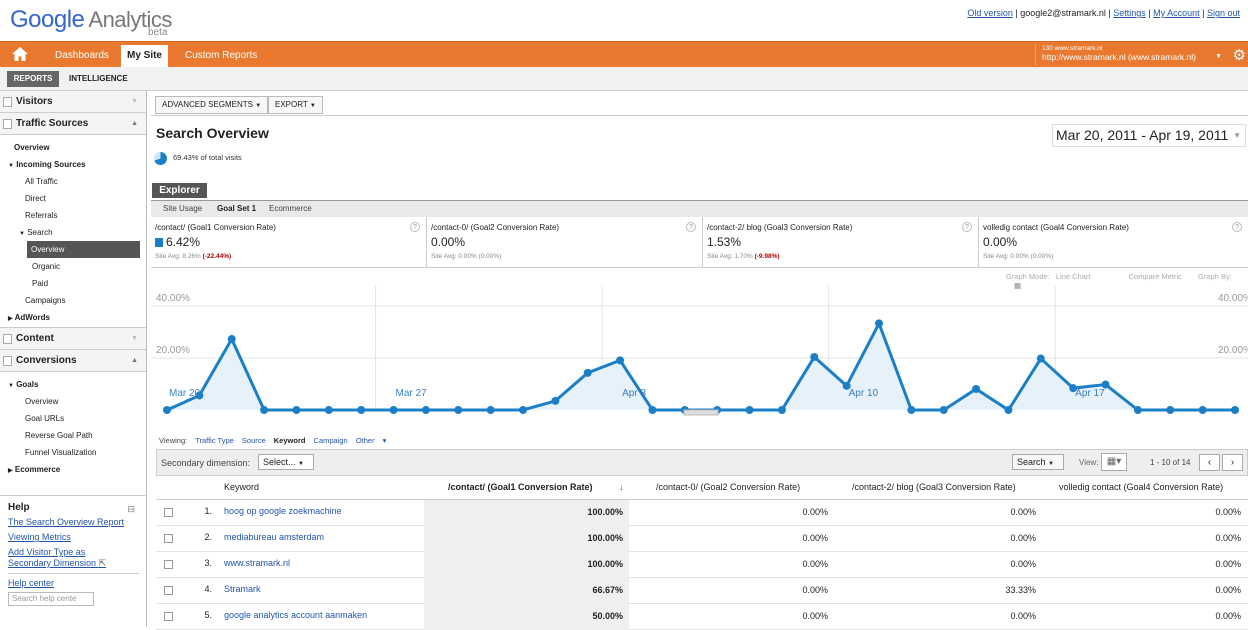 This screenshot has width=1248, height=630. What do you see at coordinates (73, 522) in the screenshot?
I see `help-link-search-overview: The Search Overview Report` at bounding box center [73, 522].